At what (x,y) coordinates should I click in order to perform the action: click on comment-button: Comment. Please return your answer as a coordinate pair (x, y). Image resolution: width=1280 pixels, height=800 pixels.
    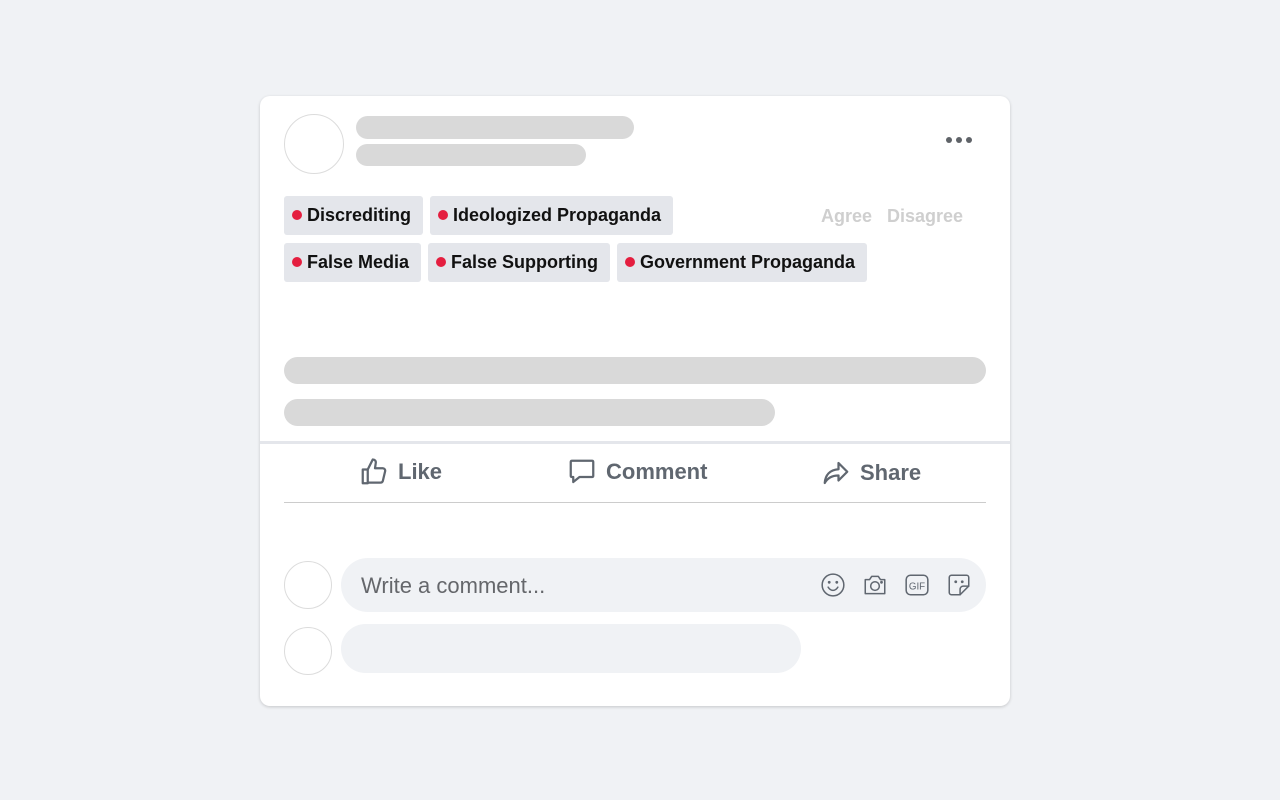
    Looking at the image, I should click on (637, 472).